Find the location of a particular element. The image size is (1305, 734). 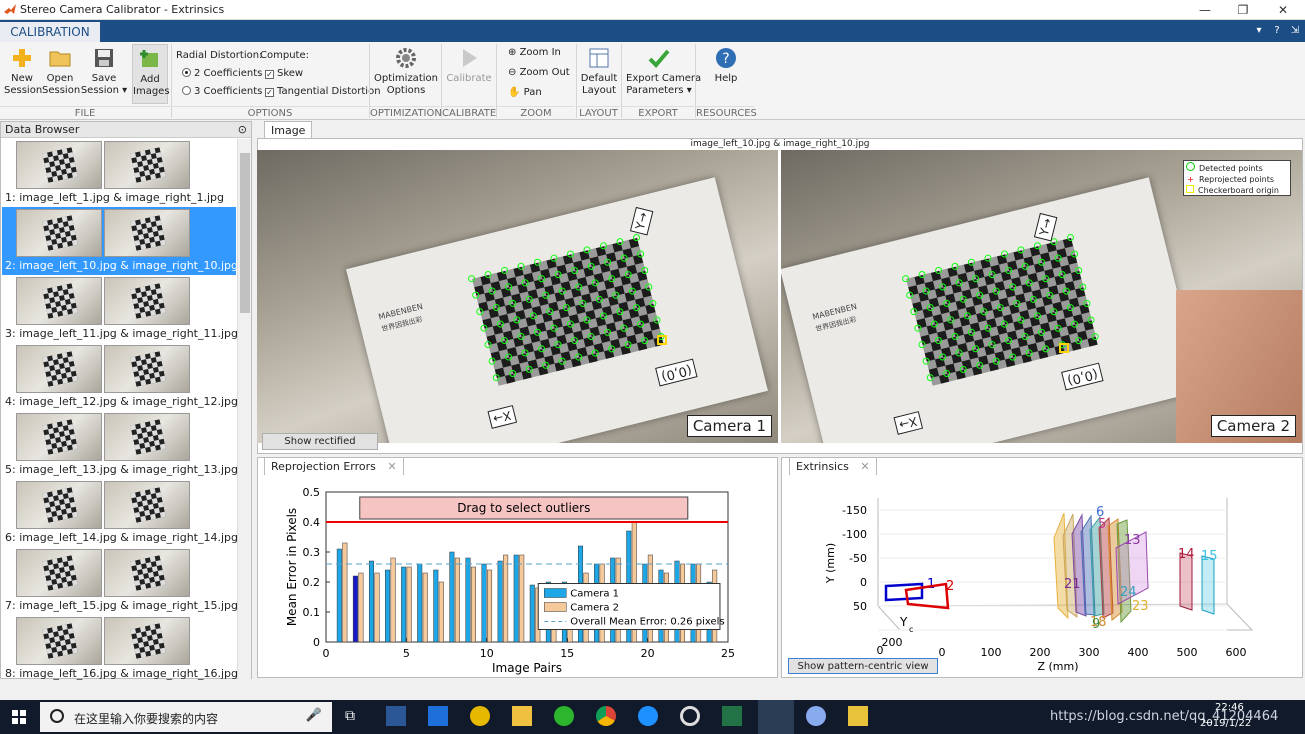

store-app-icon is located at coordinates (438, 716).